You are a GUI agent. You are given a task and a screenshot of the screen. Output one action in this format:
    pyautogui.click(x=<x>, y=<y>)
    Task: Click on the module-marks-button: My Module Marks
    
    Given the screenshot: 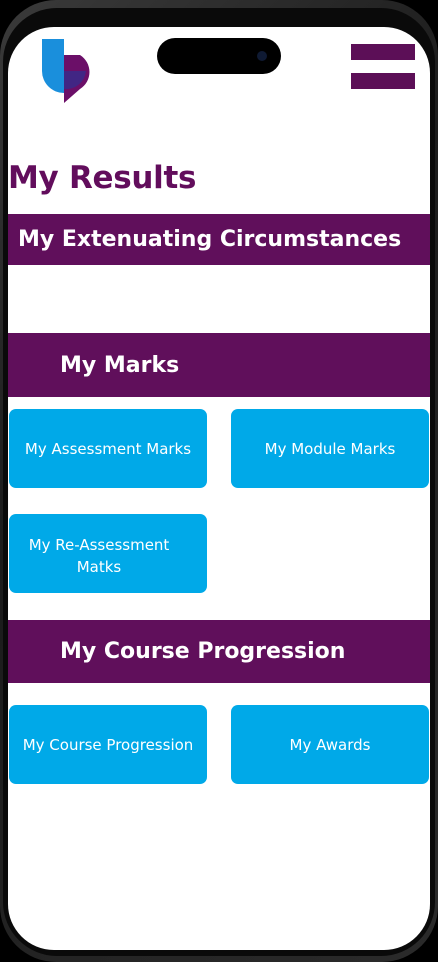 What is the action you would take?
    pyautogui.click(x=330, y=448)
    